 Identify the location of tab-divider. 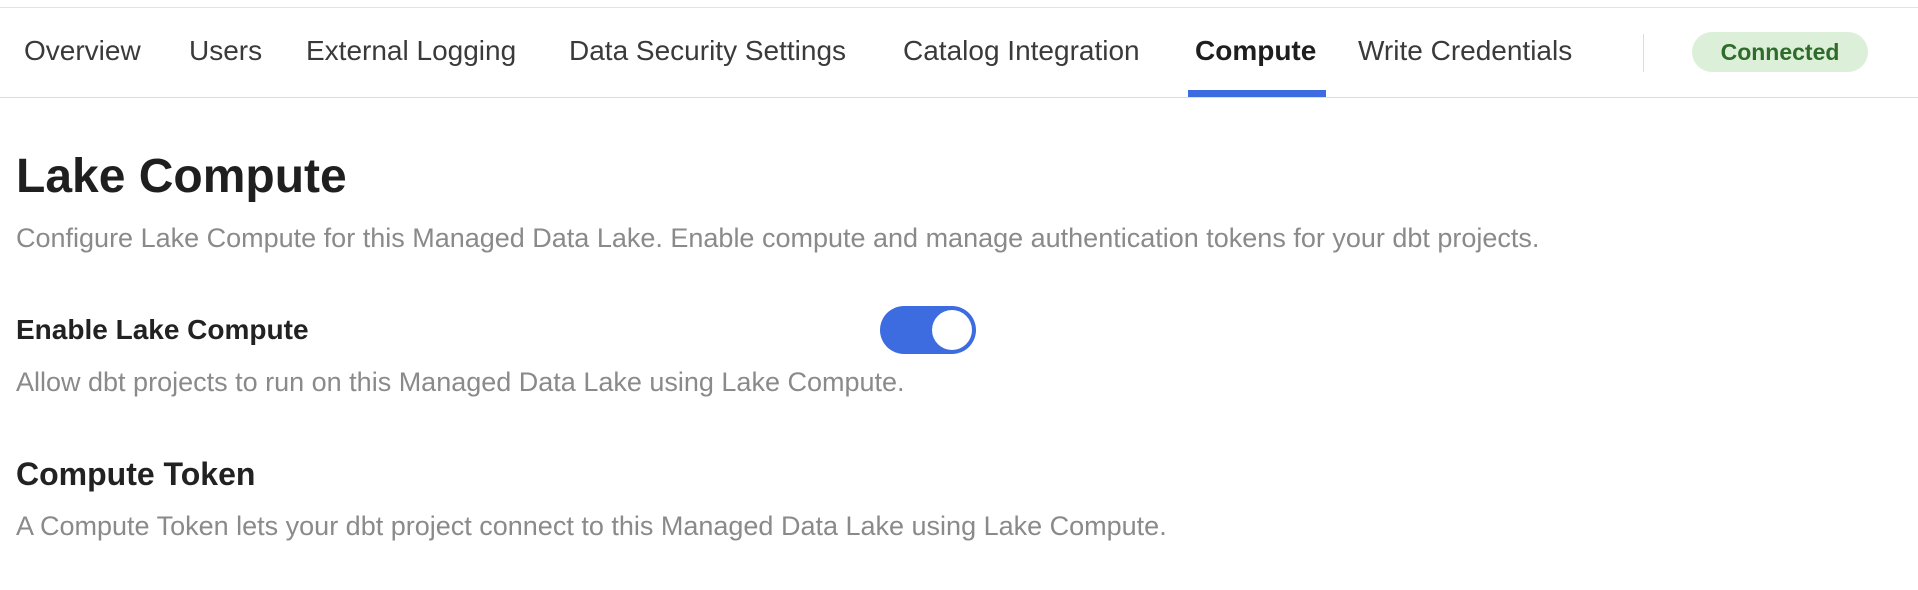
(1643, 53).